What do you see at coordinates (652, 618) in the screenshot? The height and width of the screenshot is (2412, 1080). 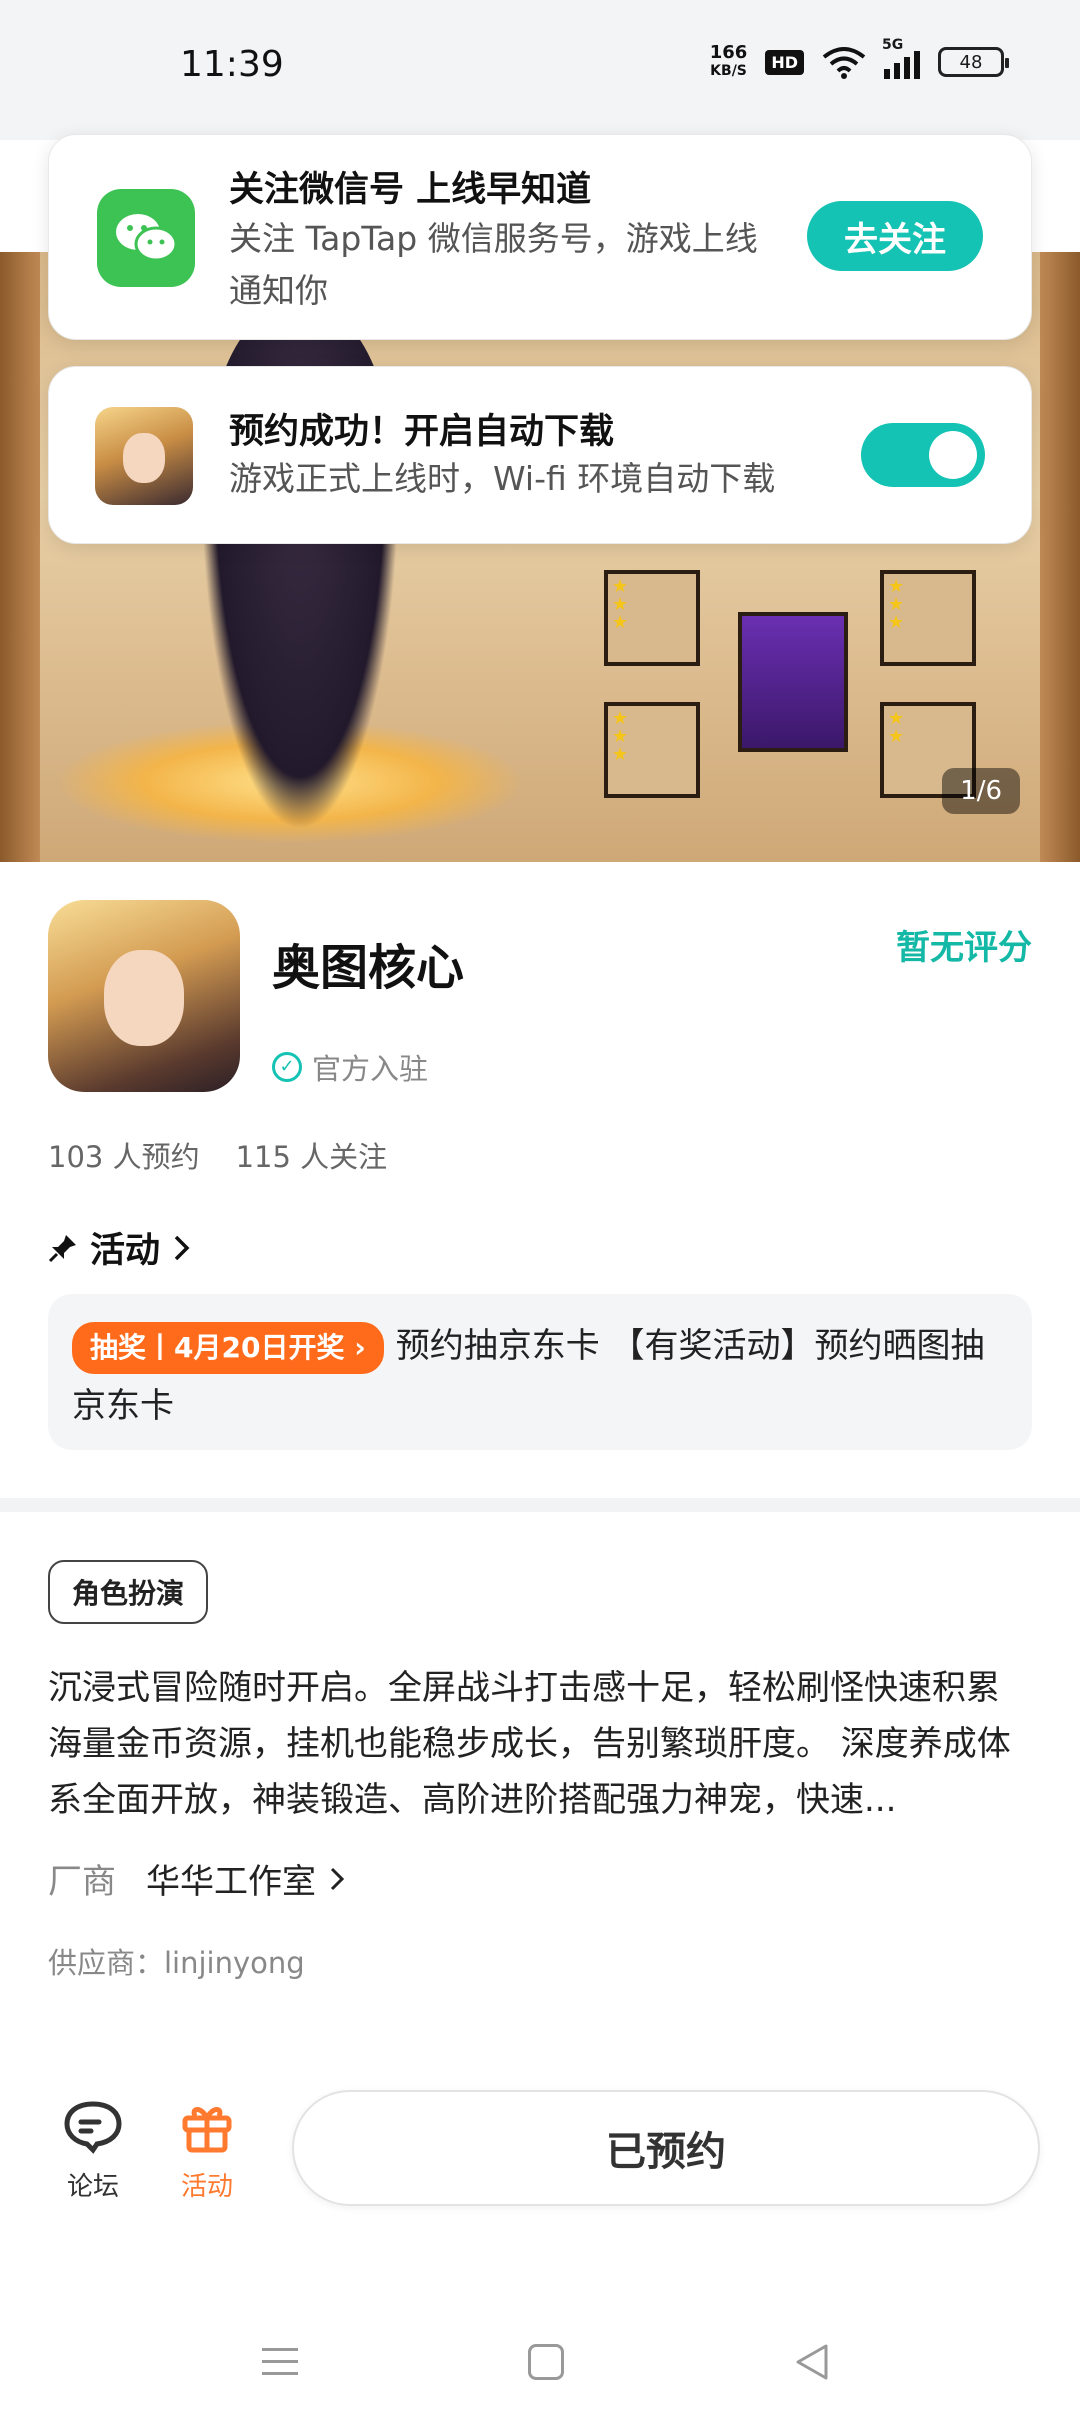 I see `item-book: ★ ★ ★` at bounding box center [652, 618].